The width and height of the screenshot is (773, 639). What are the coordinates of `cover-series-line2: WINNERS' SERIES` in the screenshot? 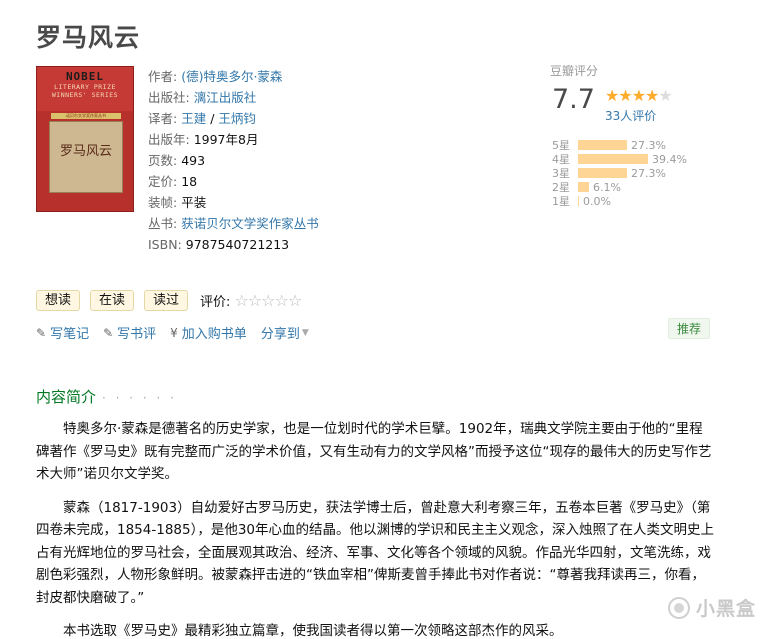 It's located at (85, 95).